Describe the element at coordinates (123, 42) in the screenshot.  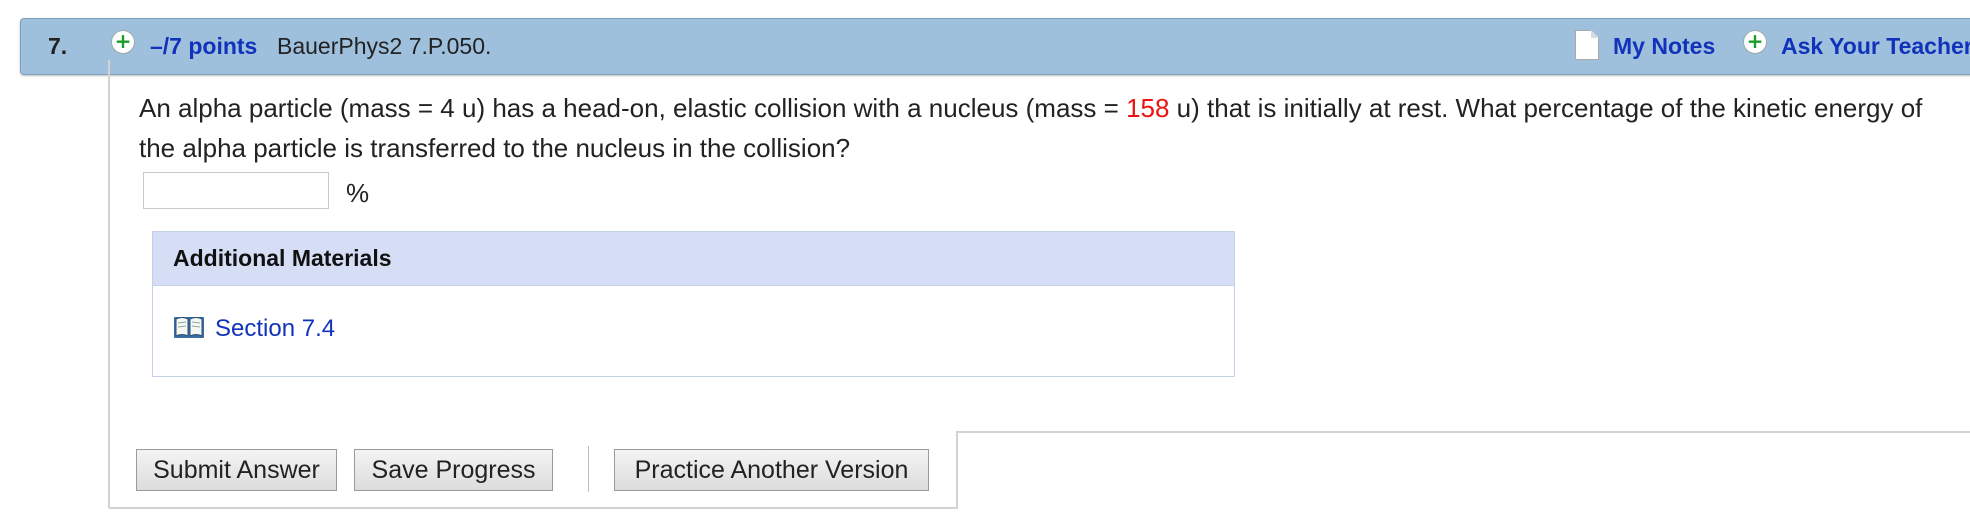
I see `expand-plus-icon: +` at that location.